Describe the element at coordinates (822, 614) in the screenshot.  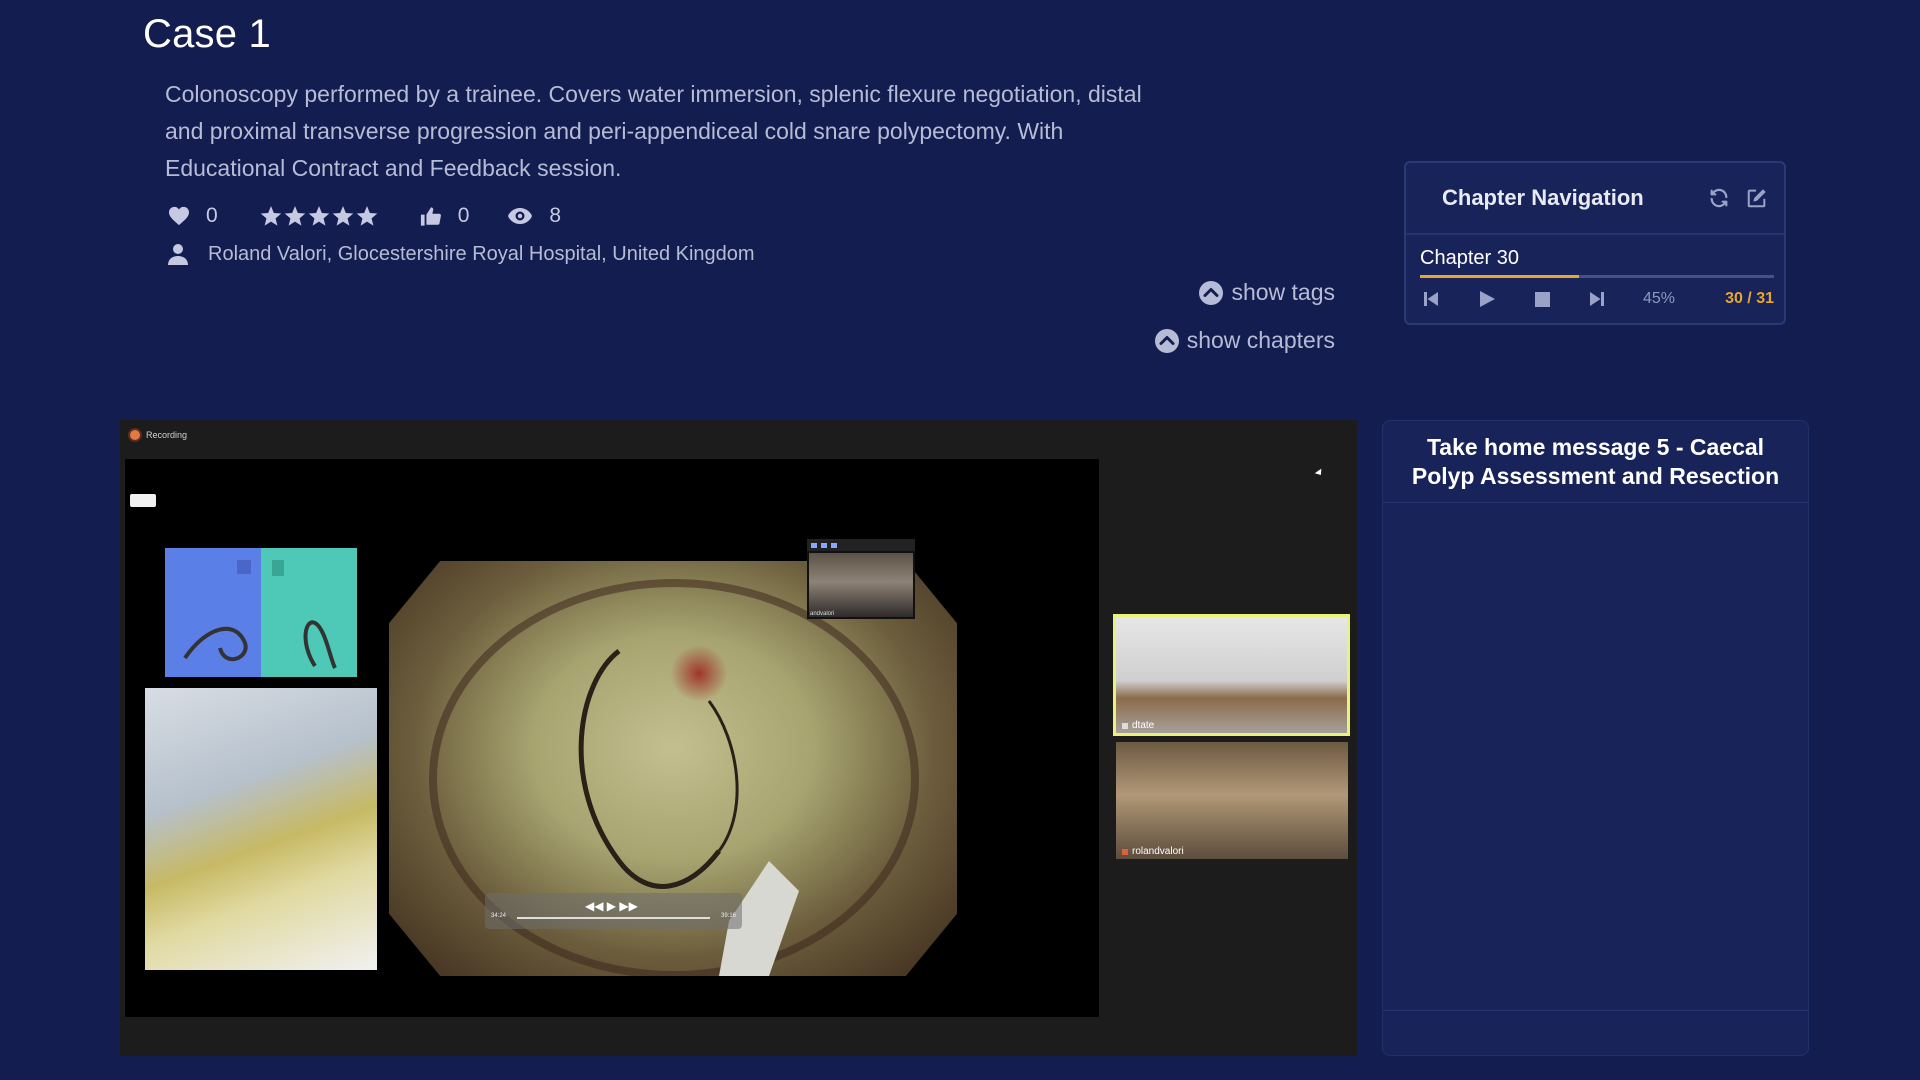
I see `preview-label: andvalori` at that location.